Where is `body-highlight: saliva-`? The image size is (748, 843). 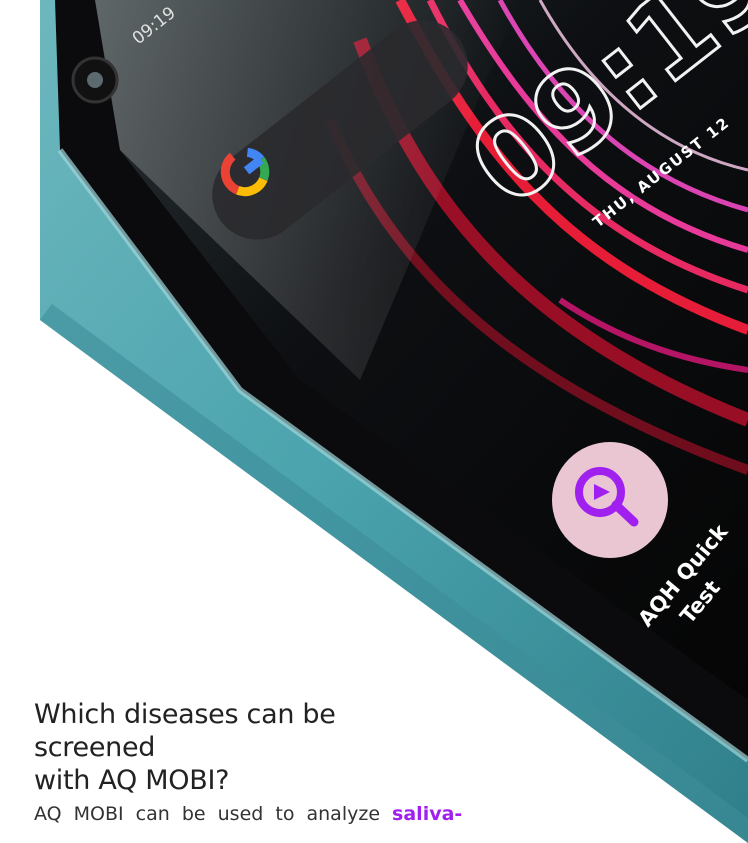
body-highlight: saliva- is located at coordinates (427, 814).